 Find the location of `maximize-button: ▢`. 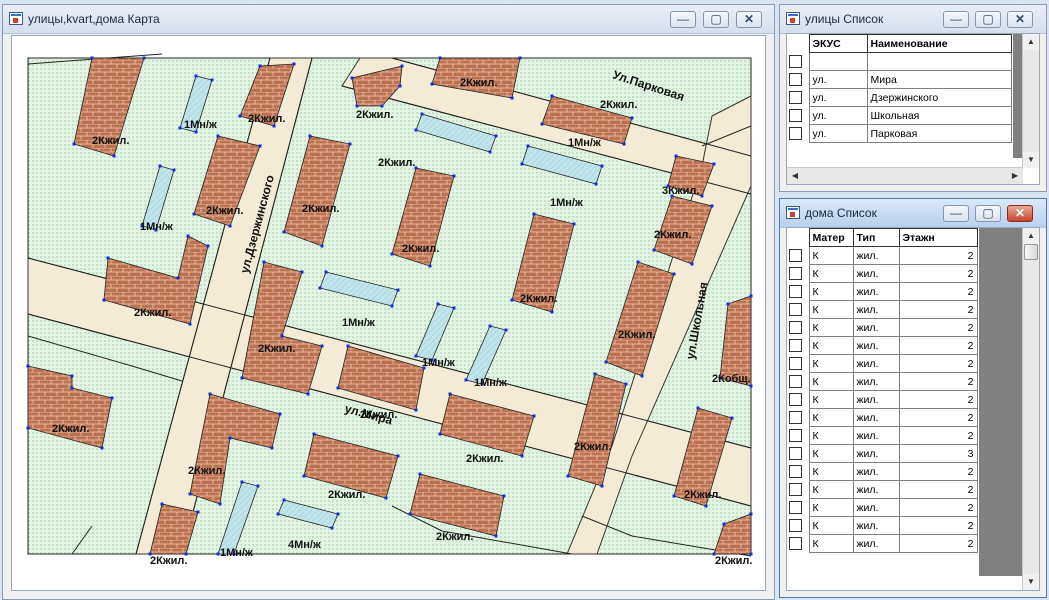

maximize-button: ▢ is located at coordinates (716, 19).